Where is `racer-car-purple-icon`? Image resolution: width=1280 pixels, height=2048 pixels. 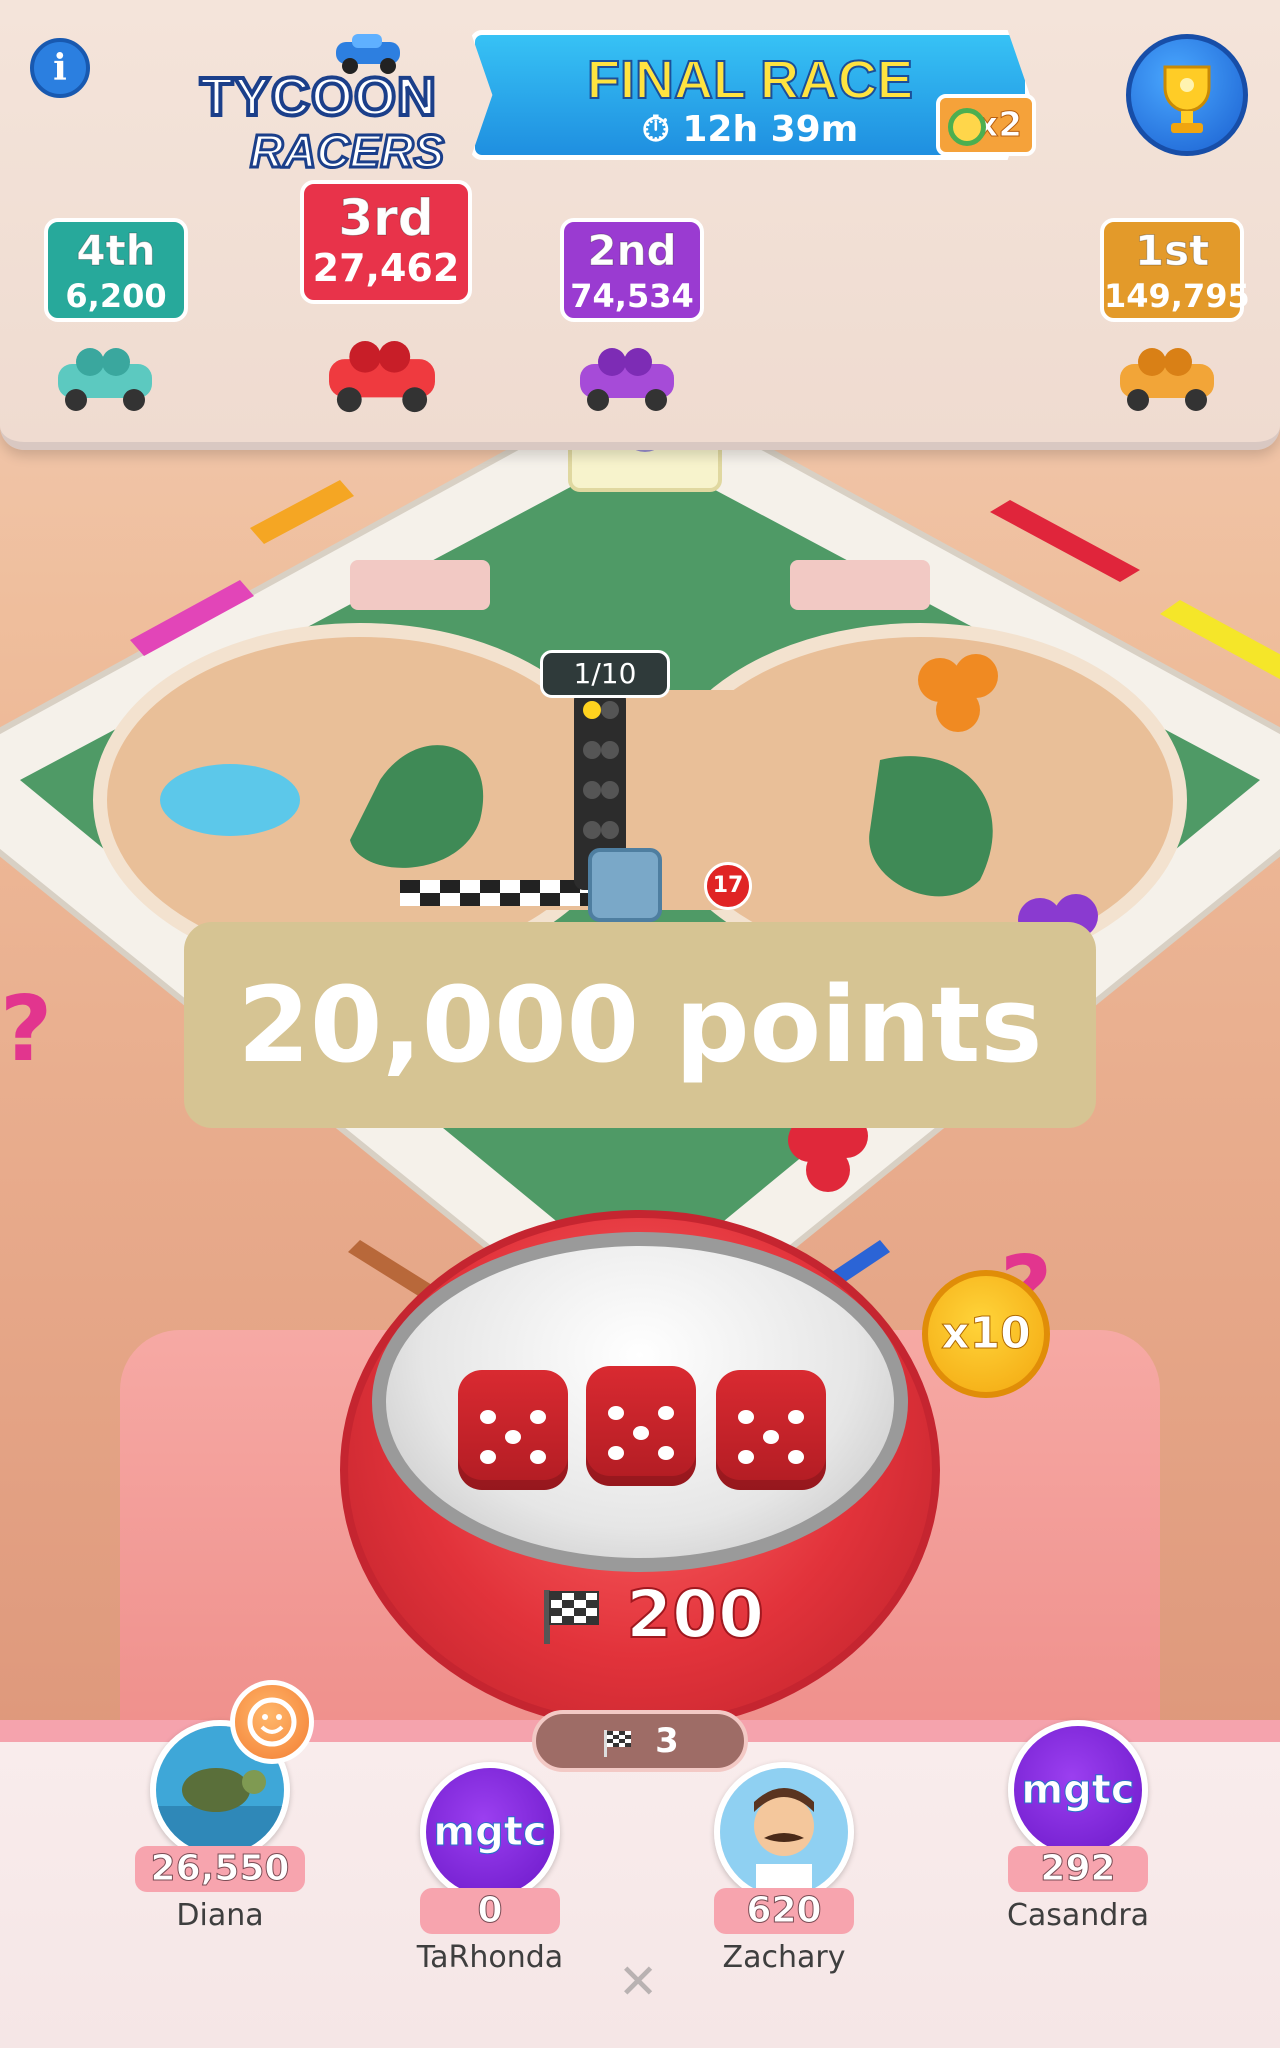 racer-car-purple-icon is located at coordinates (627, 379).